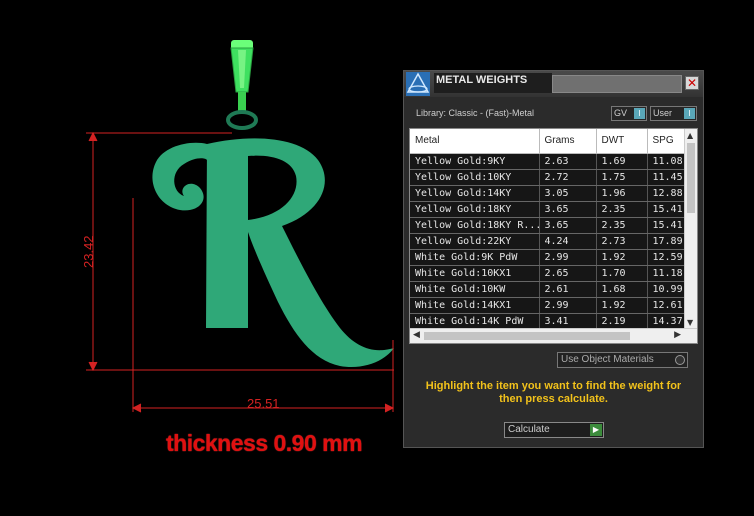 This screenshot has height=516, width=754. Describe the element at coordinates (475, 321) in the screenshot. I see `cell-metal: White Gold:14K PdW` at that location.